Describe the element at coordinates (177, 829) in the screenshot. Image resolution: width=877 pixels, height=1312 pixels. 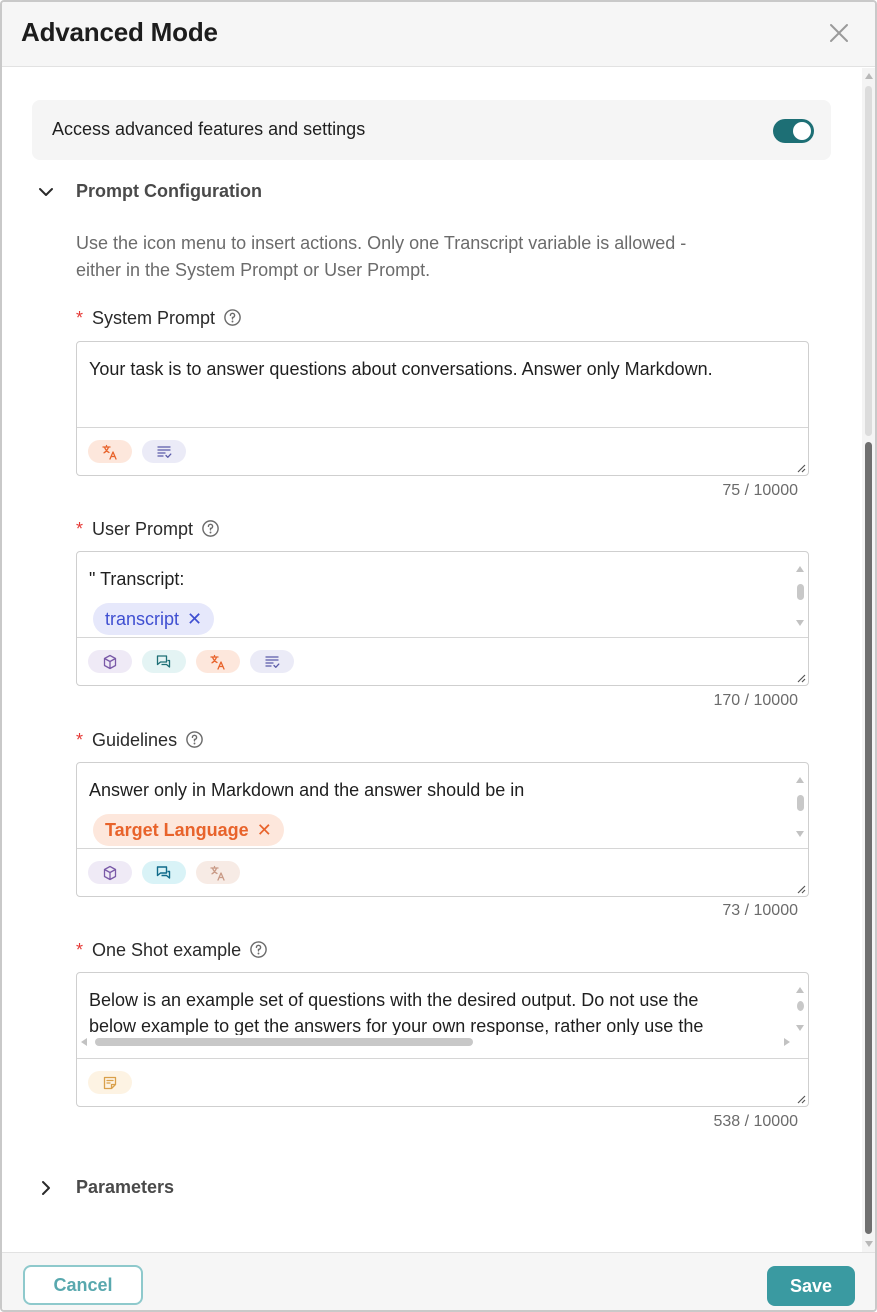
I see `target-language-chip-label: Target Language` at that location.